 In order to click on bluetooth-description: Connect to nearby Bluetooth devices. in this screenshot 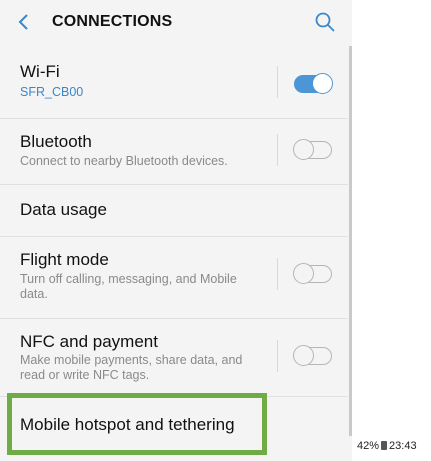, I will do `click(124, 161)`.